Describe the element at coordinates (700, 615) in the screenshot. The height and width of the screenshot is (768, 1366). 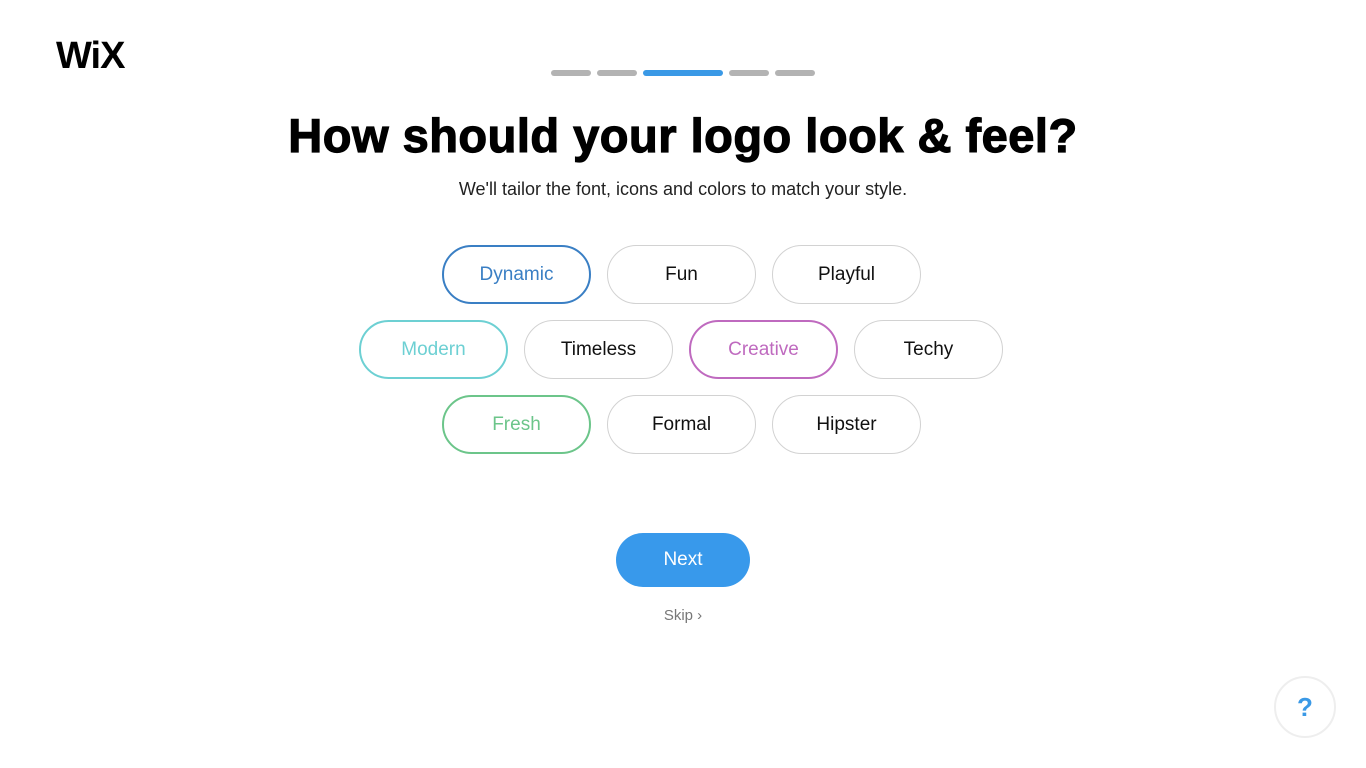
I see `chevron-right-icon: ›` at that location.